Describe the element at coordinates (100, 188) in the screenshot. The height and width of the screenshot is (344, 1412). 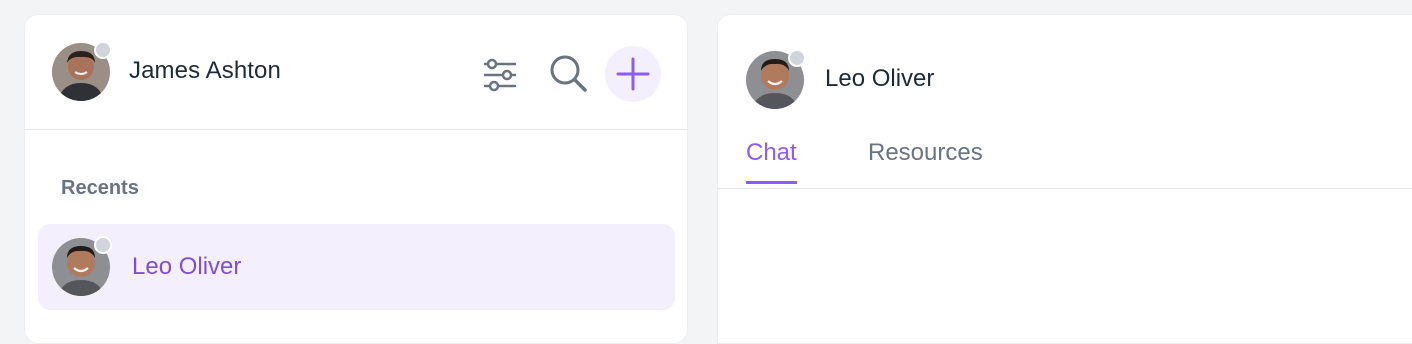
I see `recents-heading: Recents` at that location.